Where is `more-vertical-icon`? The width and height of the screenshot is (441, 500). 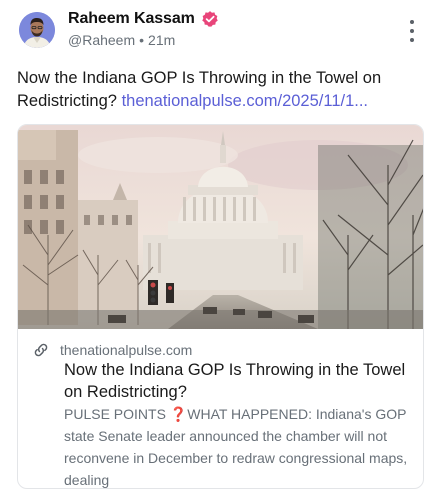 more-vertical-icon is located at coordinates (412, 31).